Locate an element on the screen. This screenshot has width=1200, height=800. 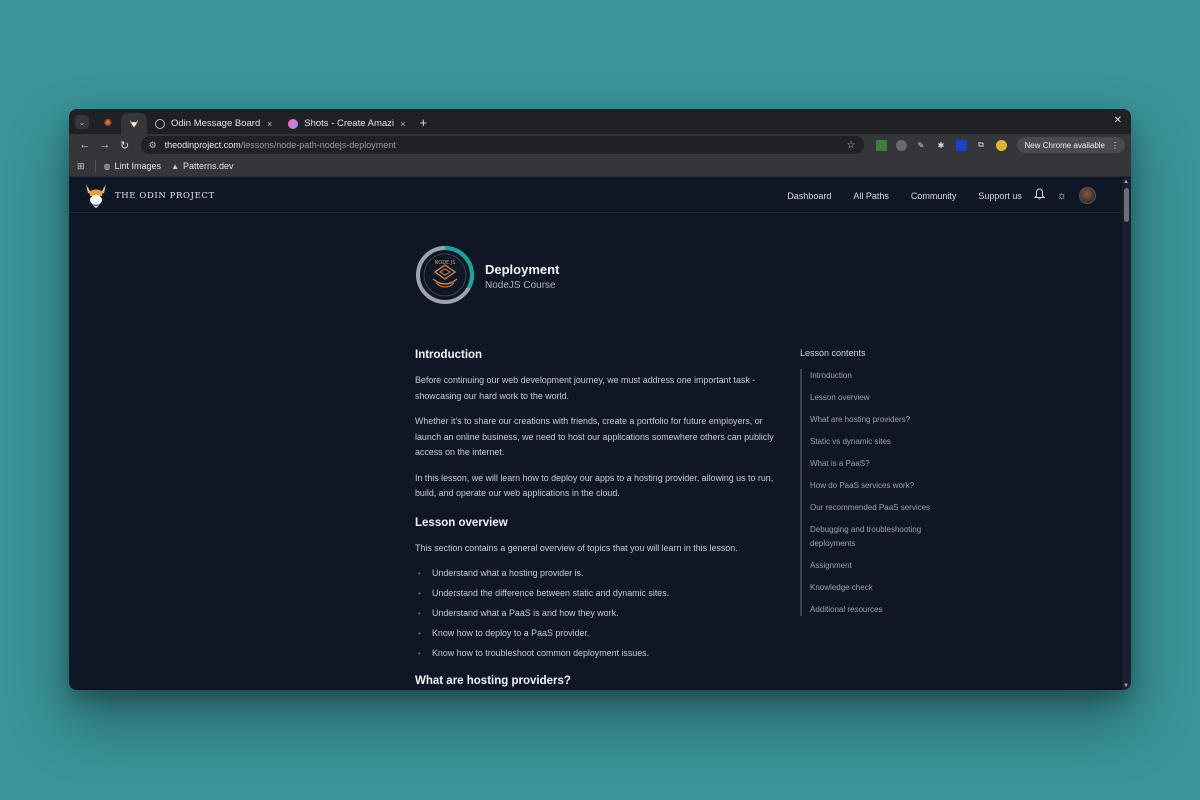
back-arrow-icon: ← is located at coordinates (85, 145).